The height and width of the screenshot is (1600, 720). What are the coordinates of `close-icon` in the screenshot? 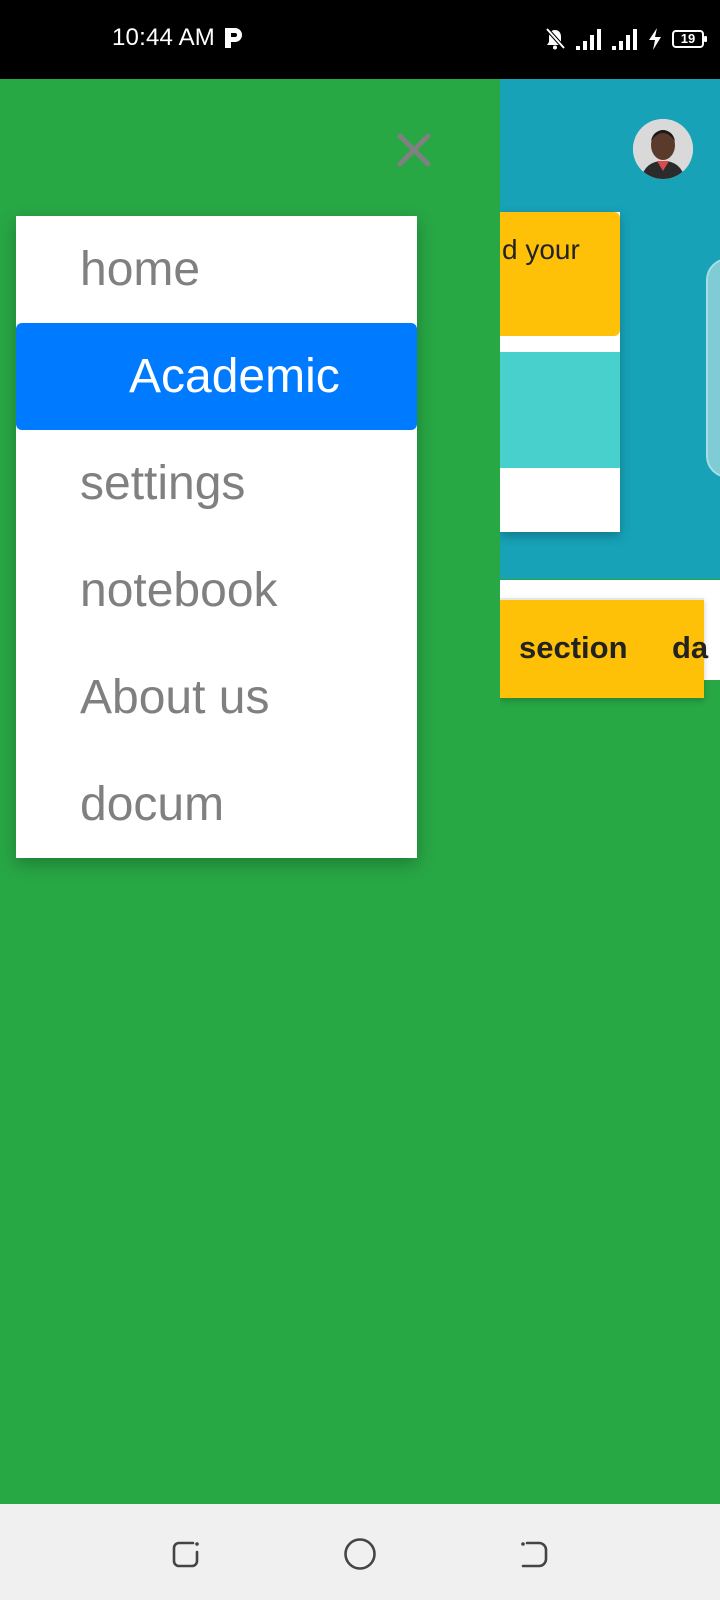 It's located at (414, 150).